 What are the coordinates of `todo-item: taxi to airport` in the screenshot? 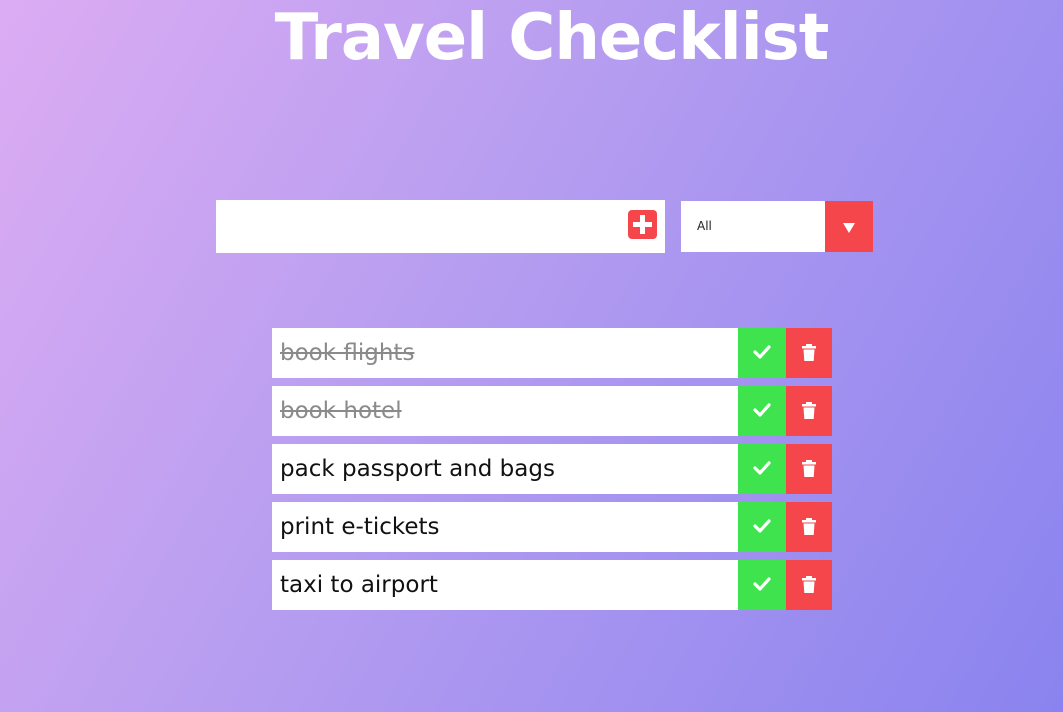 It's located at (552, 585).